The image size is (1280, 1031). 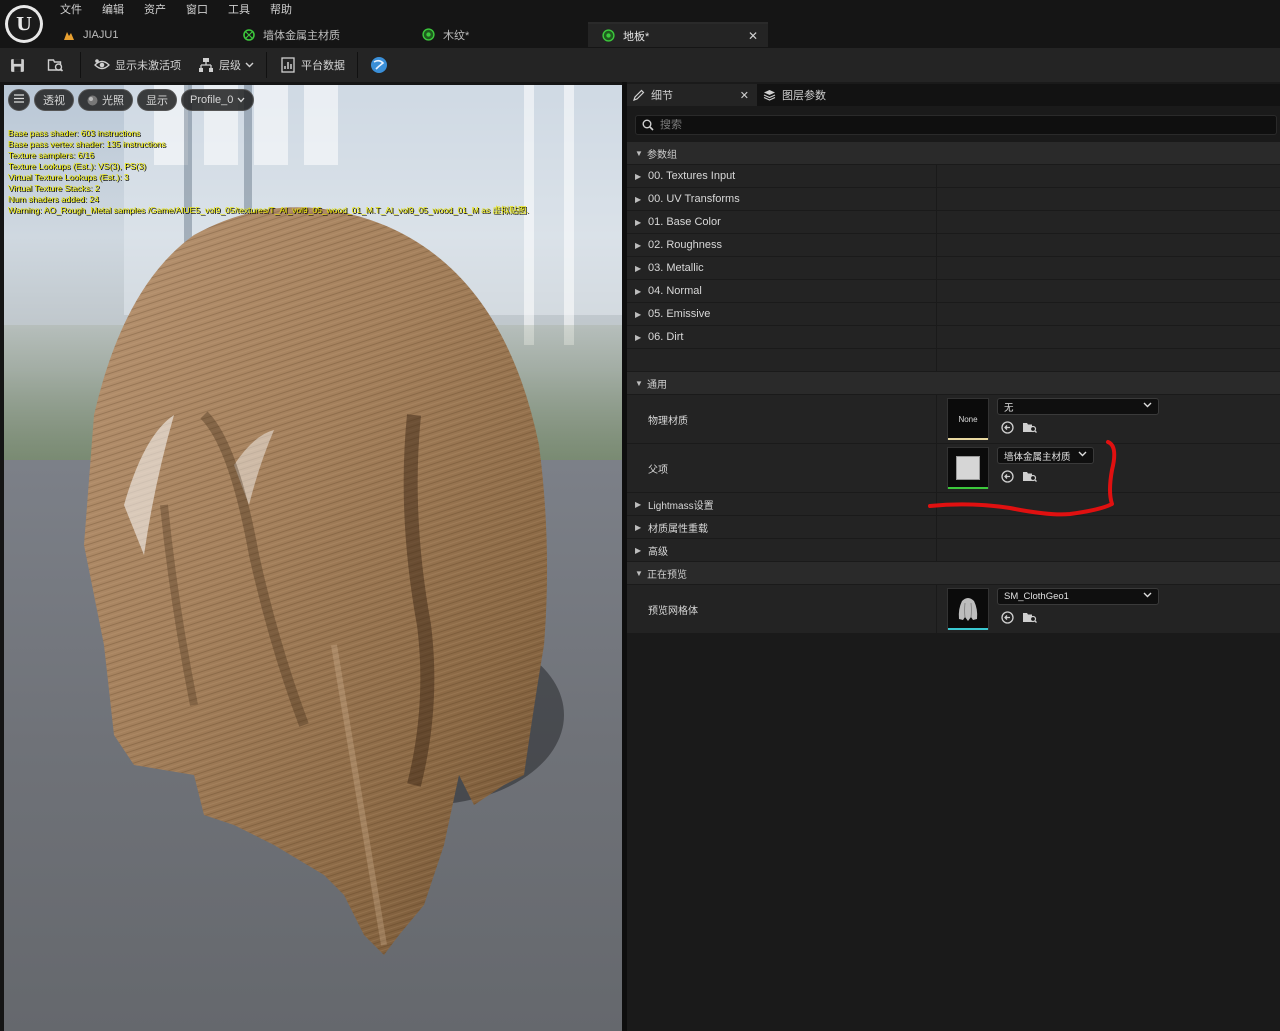 What do you see at coordinates (953, 268) in the screenshot?
I see `param-group-row: ▶ 03. Metallic` at bounding box center [953, 268].